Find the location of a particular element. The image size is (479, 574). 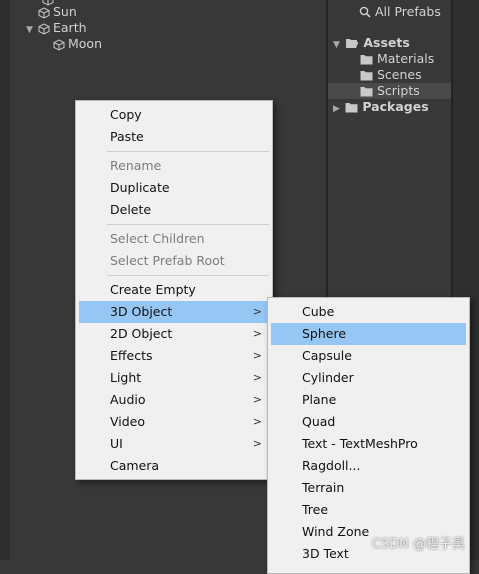

hierarchy-item-label: Sun is located at coordinates (65, 11).